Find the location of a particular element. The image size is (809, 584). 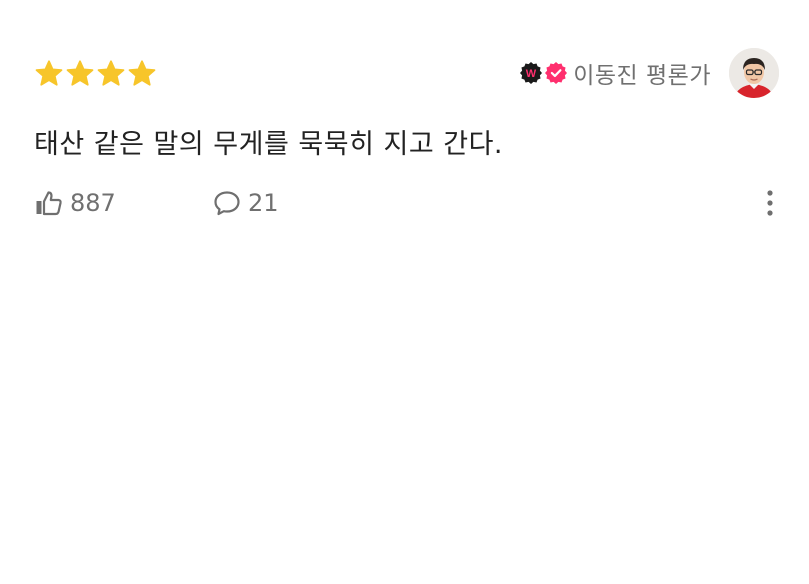

like-button: 887 is located at coordinates (123, 203).